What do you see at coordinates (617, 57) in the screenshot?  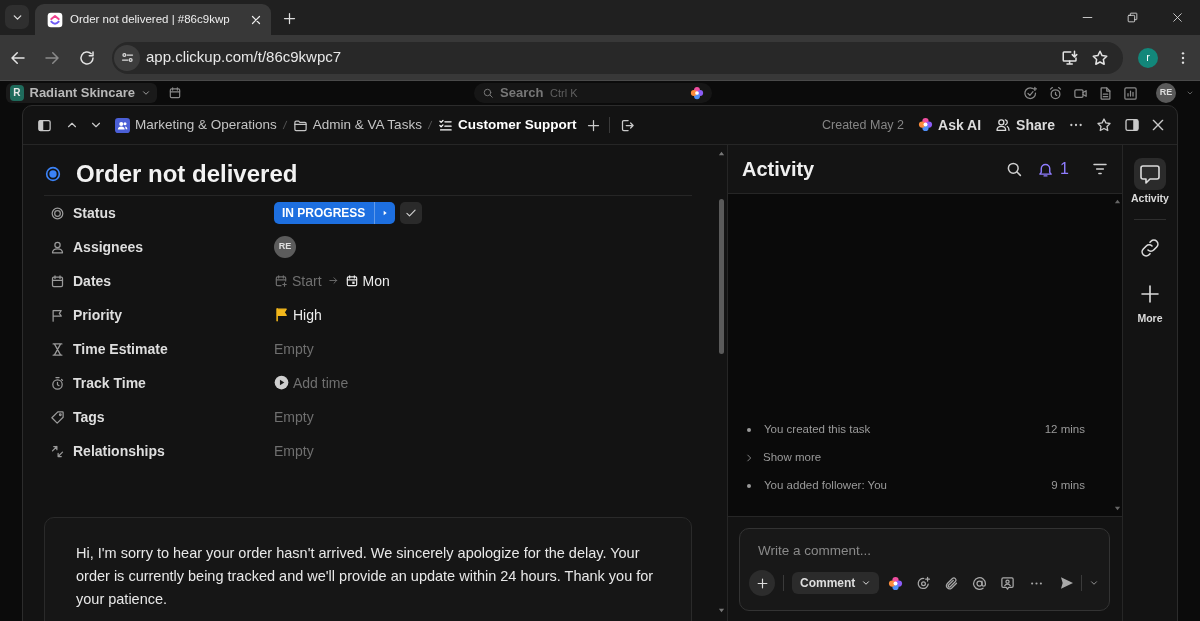 I see `address-bar: app.clickup.com/t/86c9kwpc7` at bounding box center [617, 57].